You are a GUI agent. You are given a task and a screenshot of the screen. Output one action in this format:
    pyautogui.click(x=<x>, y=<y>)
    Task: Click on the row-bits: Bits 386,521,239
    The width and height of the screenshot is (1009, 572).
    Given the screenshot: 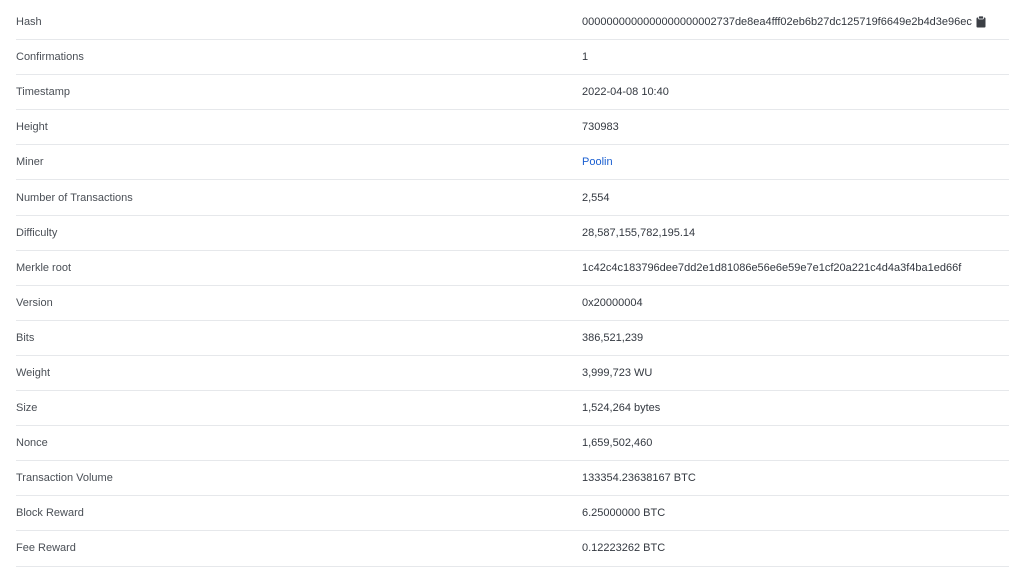 What is the action you would take?
    pyautogui.click(x=512, y=338)
    